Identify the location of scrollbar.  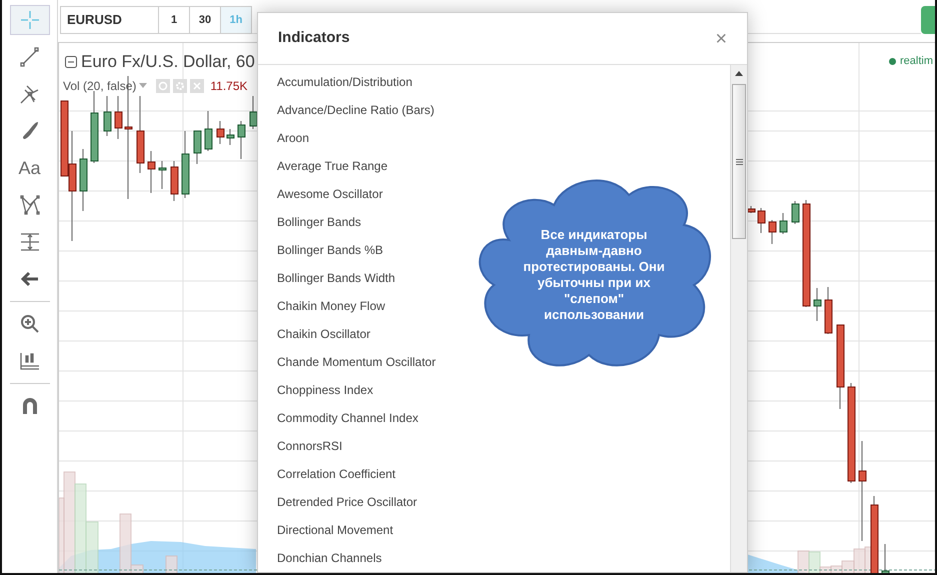
(738, 318).